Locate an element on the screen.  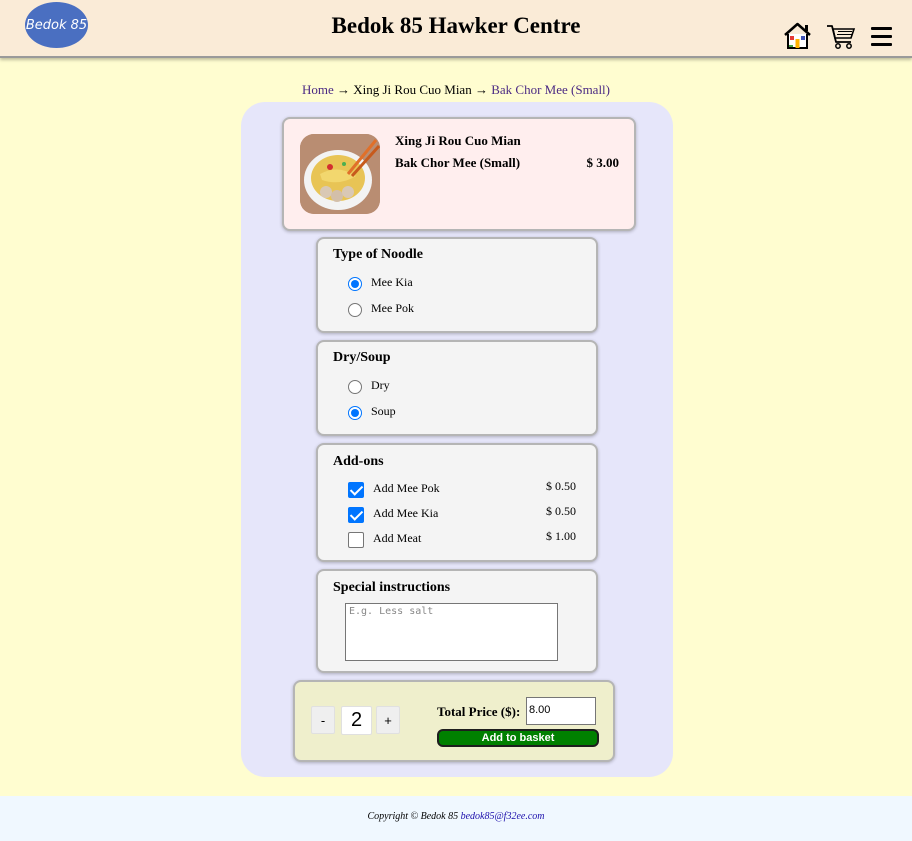
cart-icon is located at coordinates (841, 39).